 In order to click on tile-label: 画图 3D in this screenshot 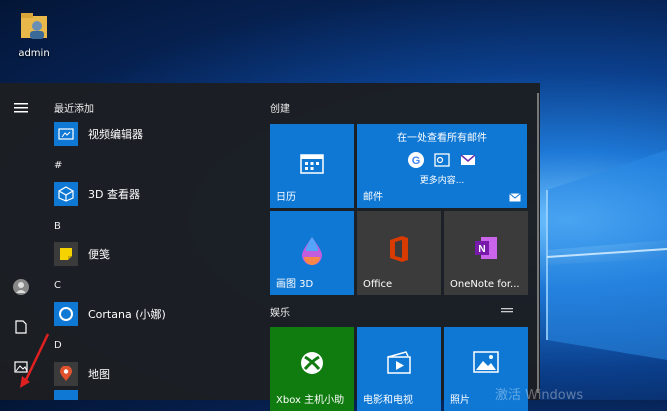, I will do `click(295, 284)`.